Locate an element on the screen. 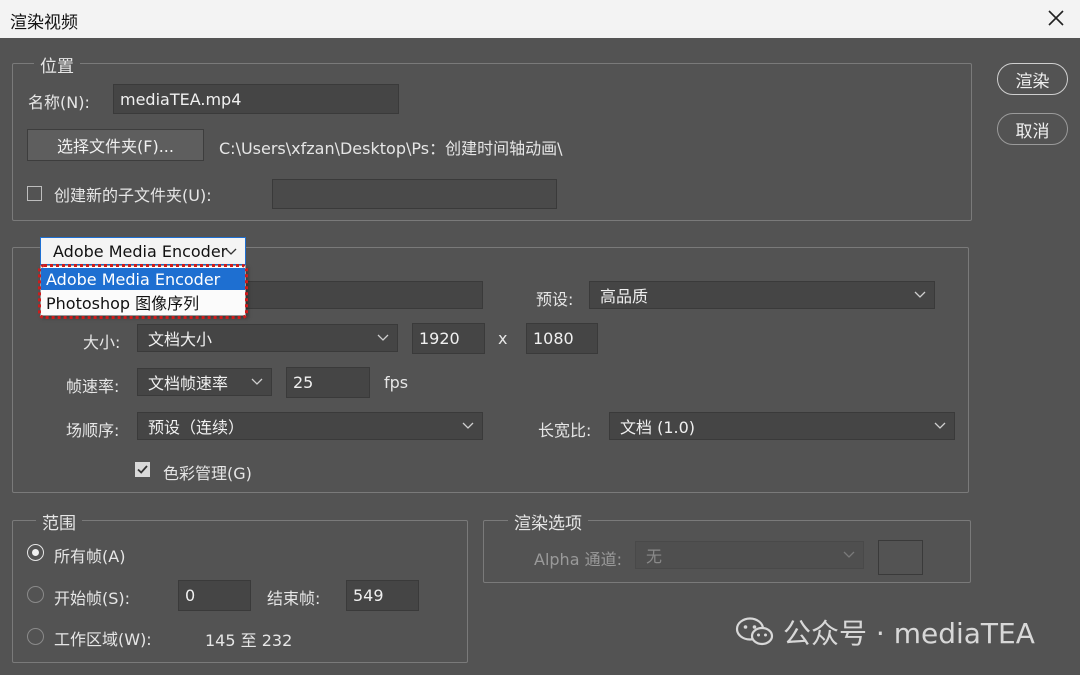  end-frame-label: 结束帧: is located at coordinates (294, 598).